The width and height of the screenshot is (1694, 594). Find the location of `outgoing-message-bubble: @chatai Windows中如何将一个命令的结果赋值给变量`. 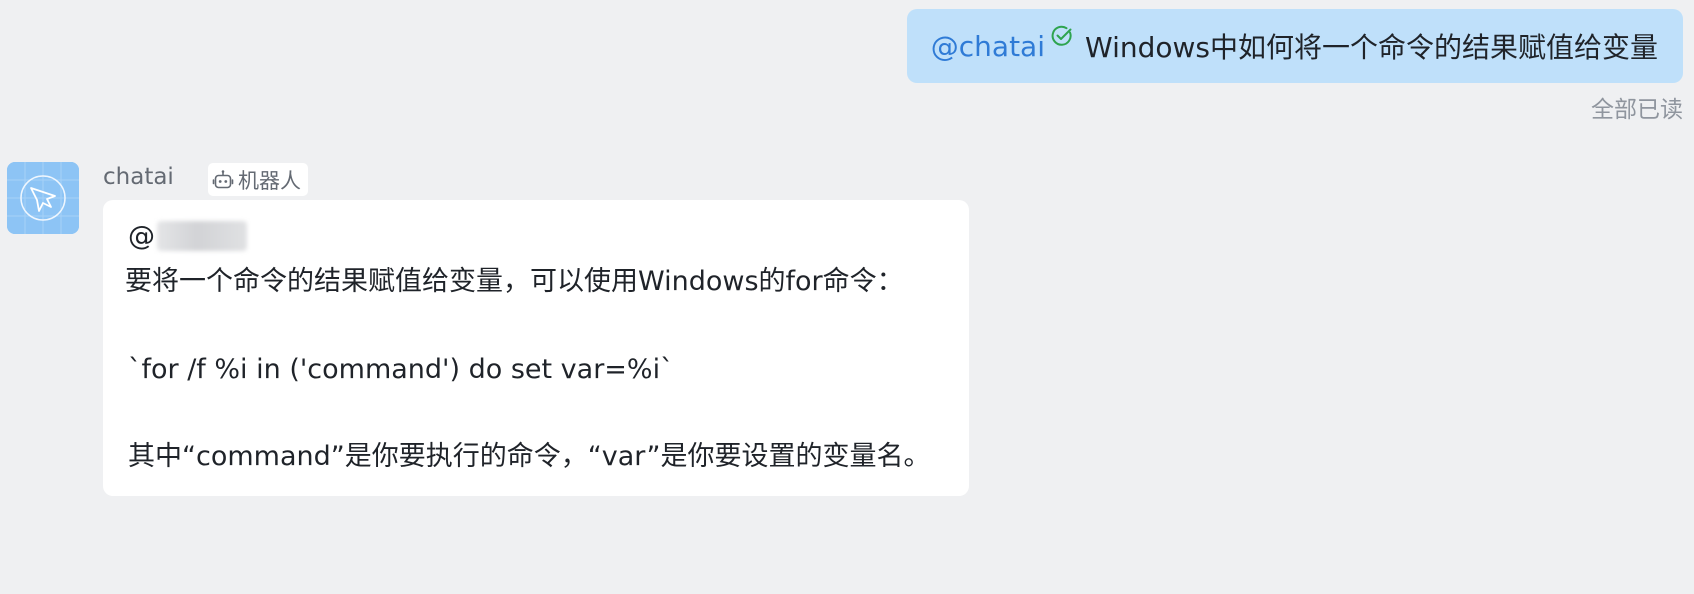

outgoing-message-bubble: @chatai Windows中如何将一个命令的结果赋值给变量 is located at coordinates (1294, 46).